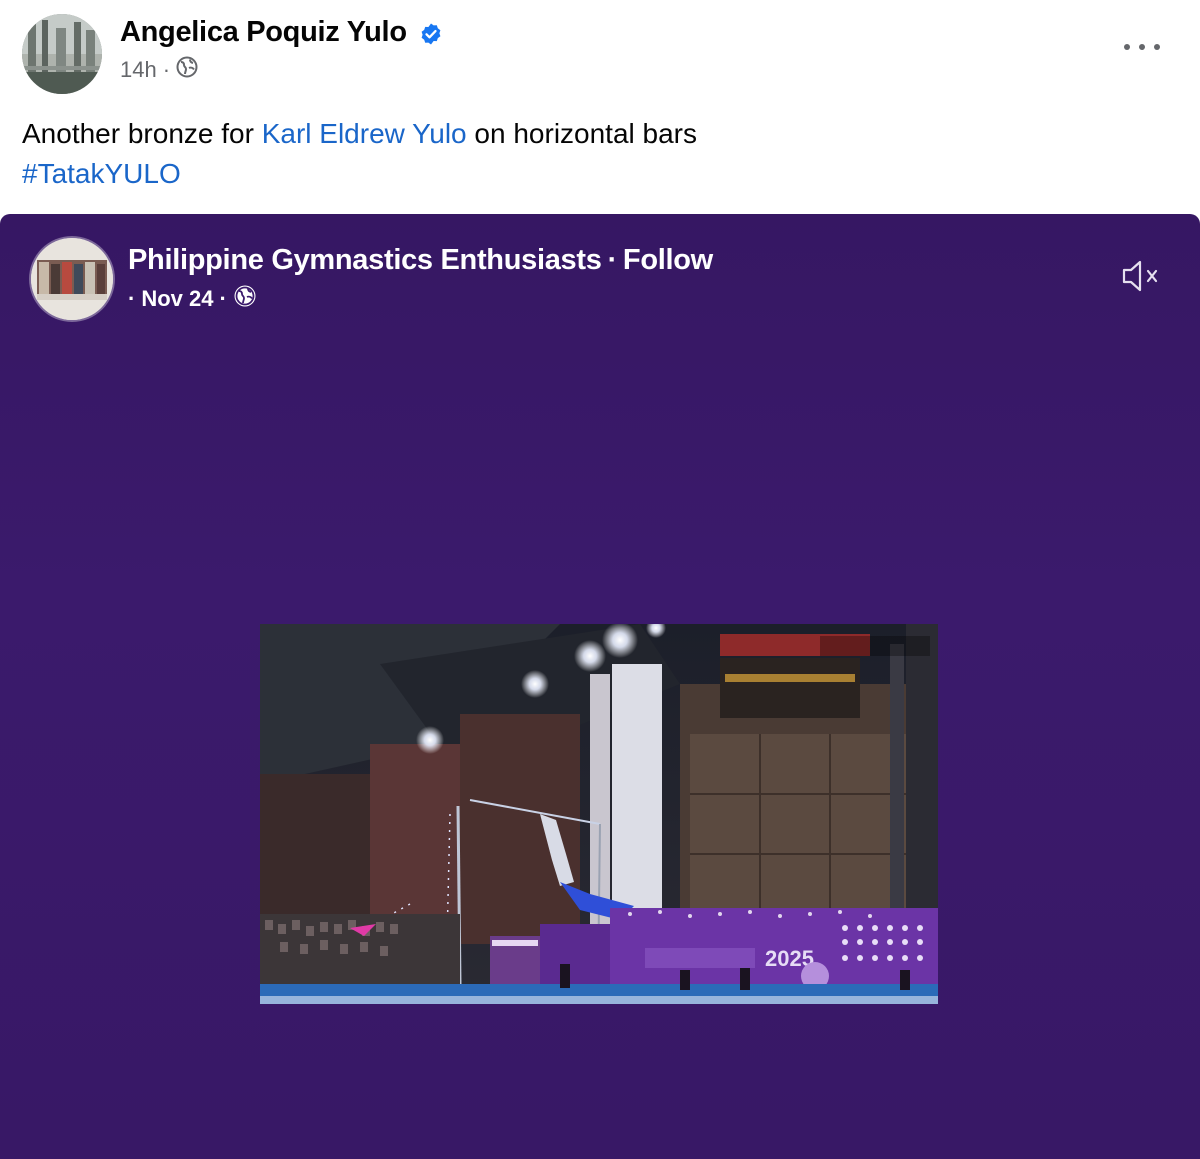 This screenshot has width=1200, height=1159. I want to click on verified-badge-icon, so click(431, 33).